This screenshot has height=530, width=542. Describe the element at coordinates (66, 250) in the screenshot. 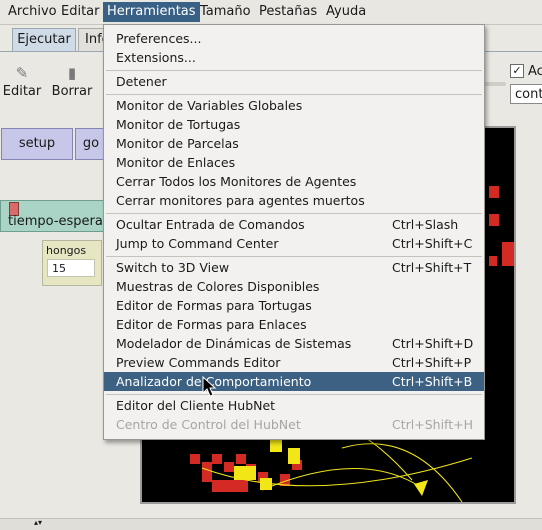

I see `monitor-label: hongos` at that location.